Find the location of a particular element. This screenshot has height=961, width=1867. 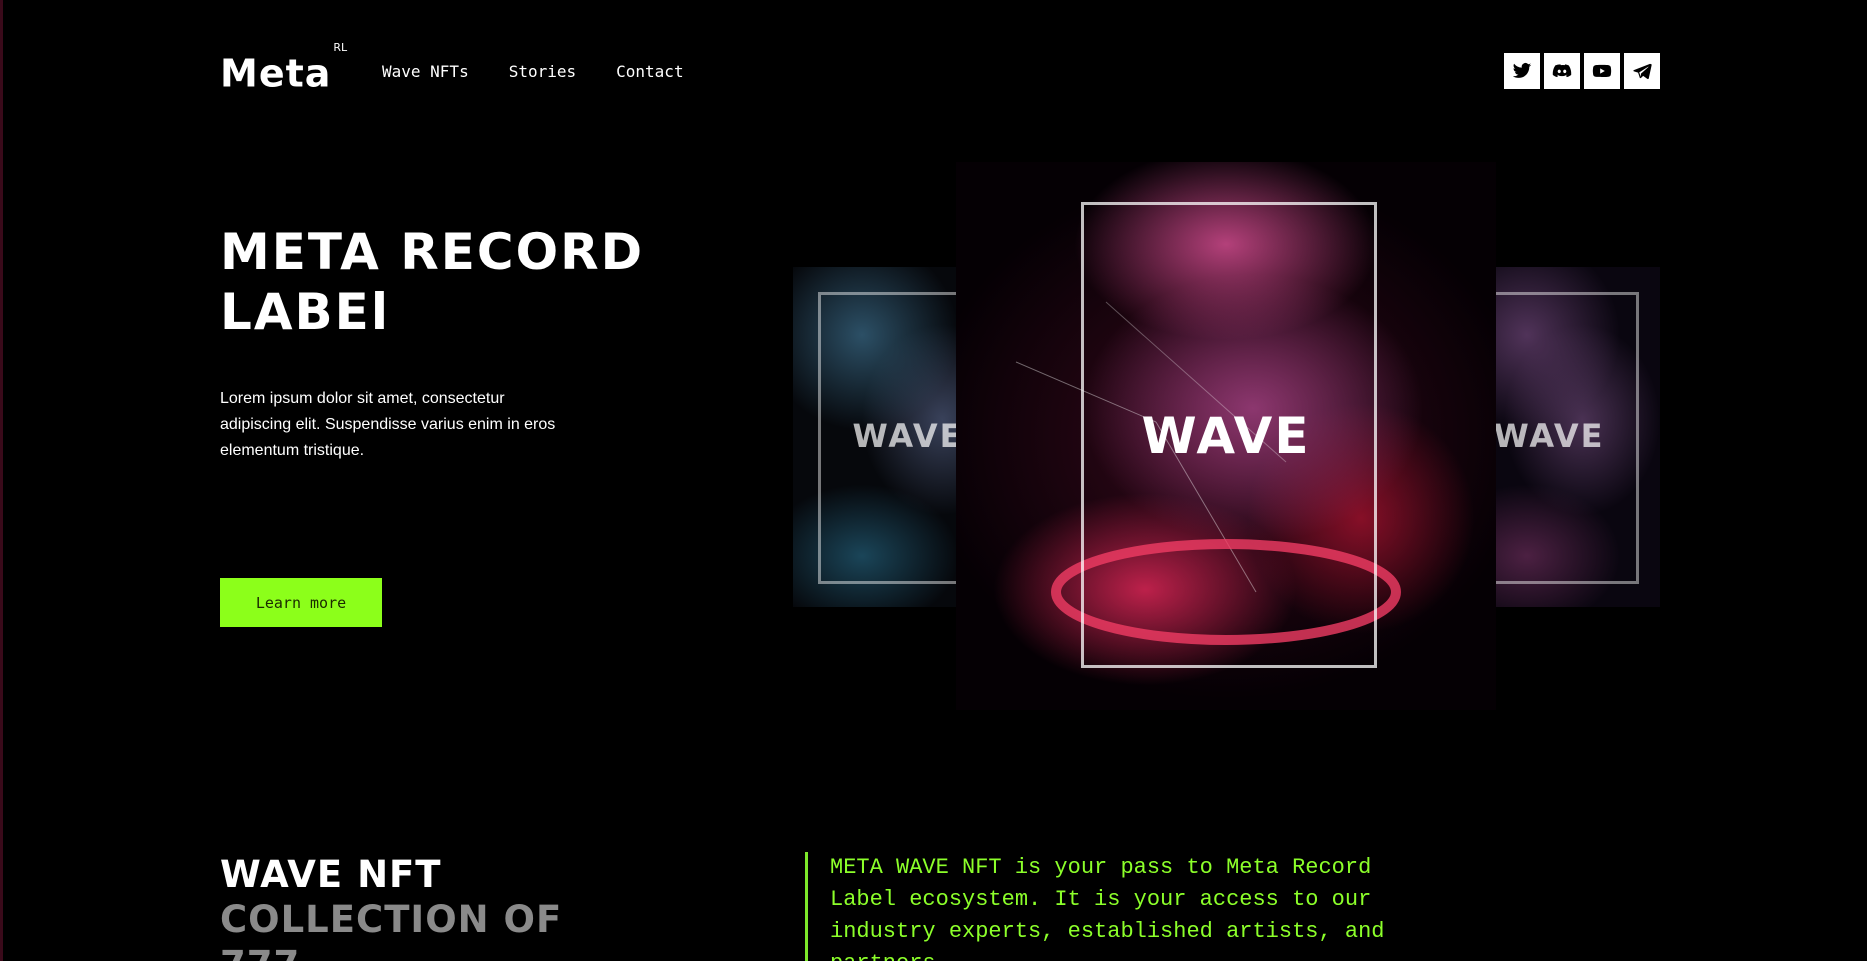

twitter-icon is located at coordinates (1522, 70).